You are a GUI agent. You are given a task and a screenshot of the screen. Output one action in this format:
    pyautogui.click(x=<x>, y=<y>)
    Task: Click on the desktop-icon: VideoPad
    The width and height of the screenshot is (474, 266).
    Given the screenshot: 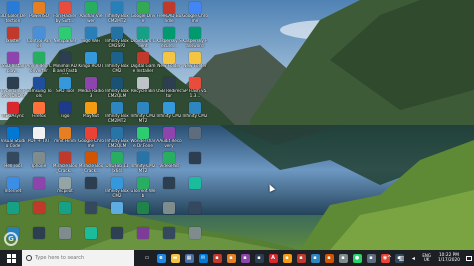 What is the action you would take?
    pyautogui.click(x=169, y=162)
    